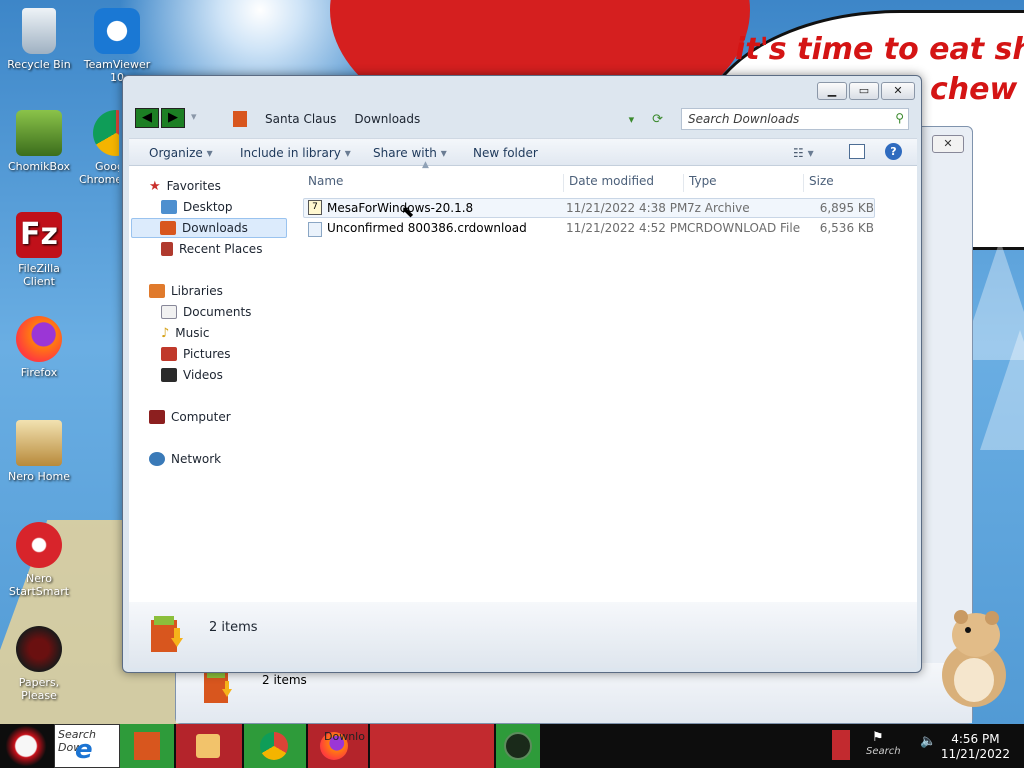 The height and width of the screenshot is (768, 1024). What do you see at coordinates (744, 228) in the screenshot?
I see `file-type: CRDOWNLOAD File` at bounding box center [744, 228].